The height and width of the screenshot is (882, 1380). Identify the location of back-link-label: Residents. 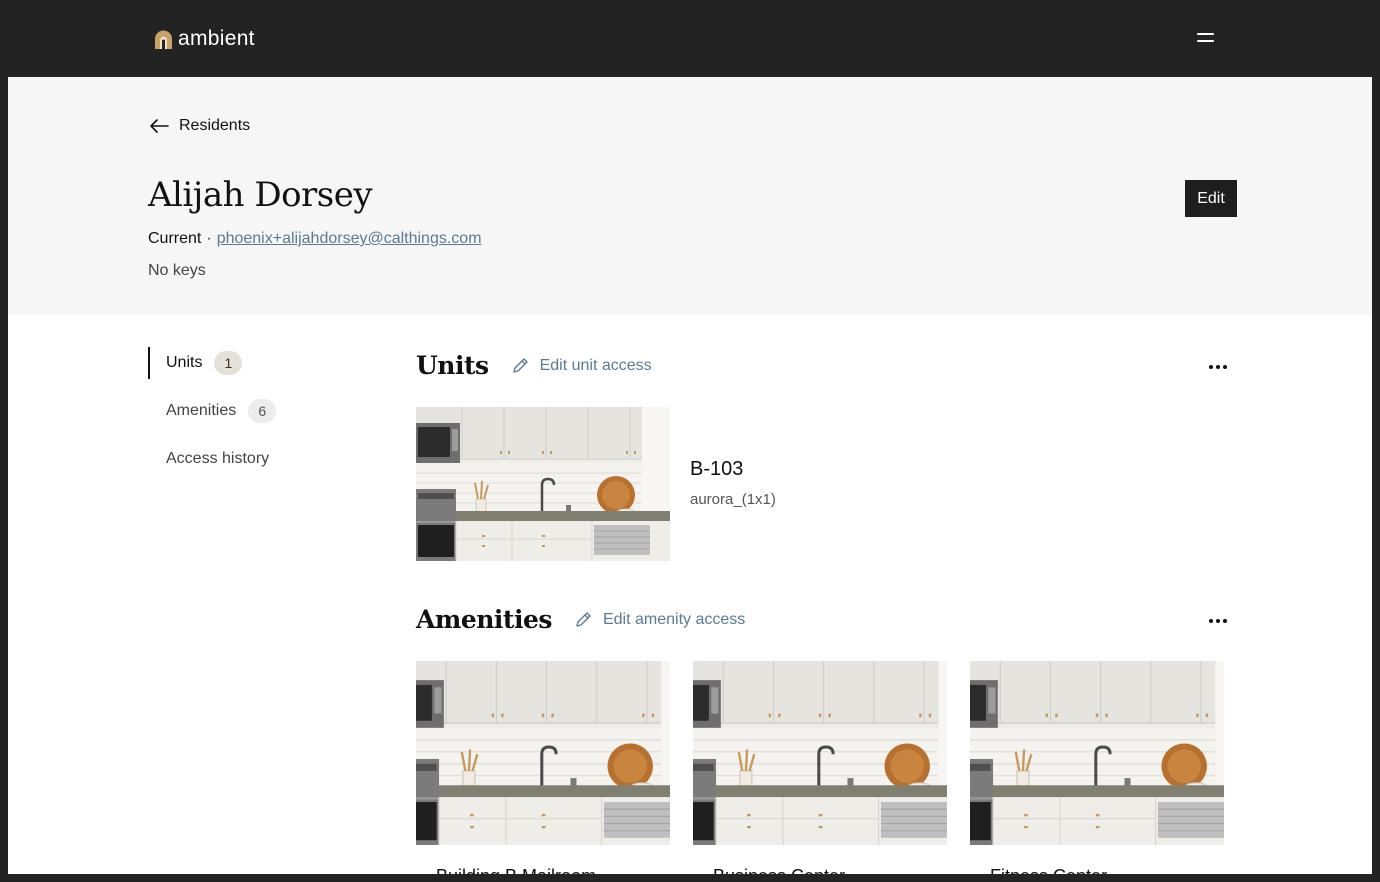
(215, 125).